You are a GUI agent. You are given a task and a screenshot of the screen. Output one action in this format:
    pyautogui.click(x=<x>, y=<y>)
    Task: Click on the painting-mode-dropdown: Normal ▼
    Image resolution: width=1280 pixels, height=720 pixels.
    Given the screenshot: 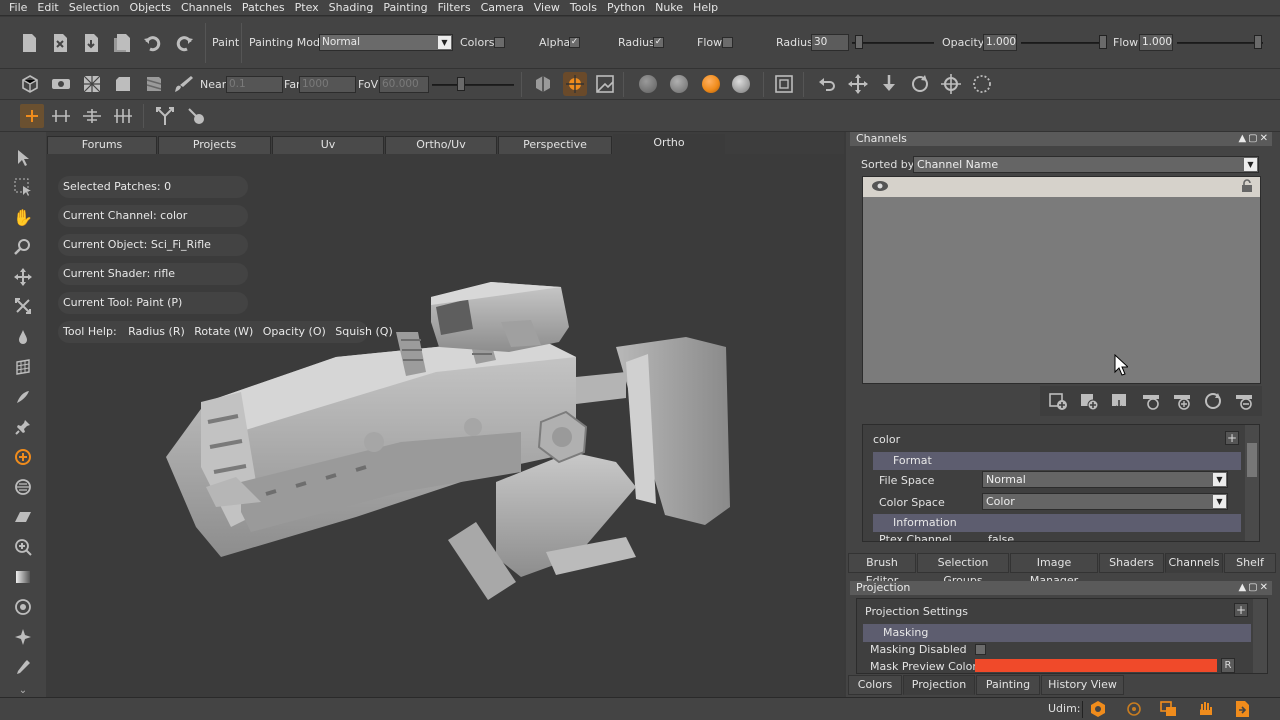 What is the action you would take?
    pyautogui.click(x=386, y=42)
    